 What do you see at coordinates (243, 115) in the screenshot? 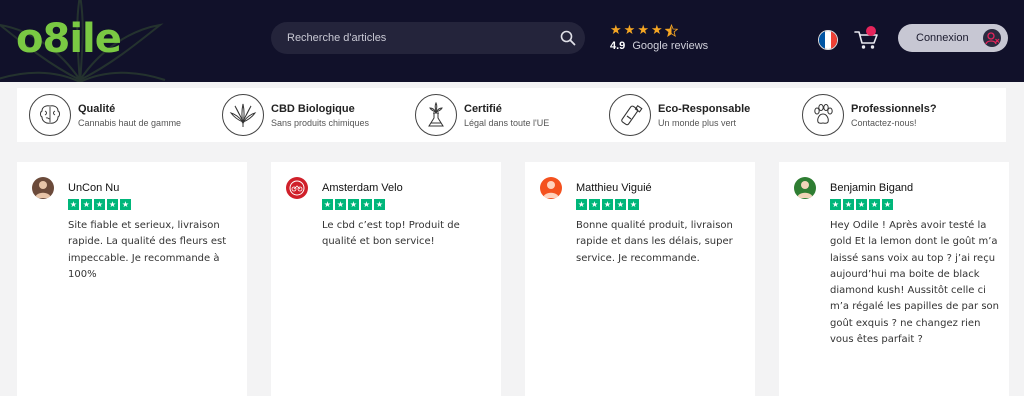
I see `cannabis-leaf-icon` at bounding box center [243, 115].